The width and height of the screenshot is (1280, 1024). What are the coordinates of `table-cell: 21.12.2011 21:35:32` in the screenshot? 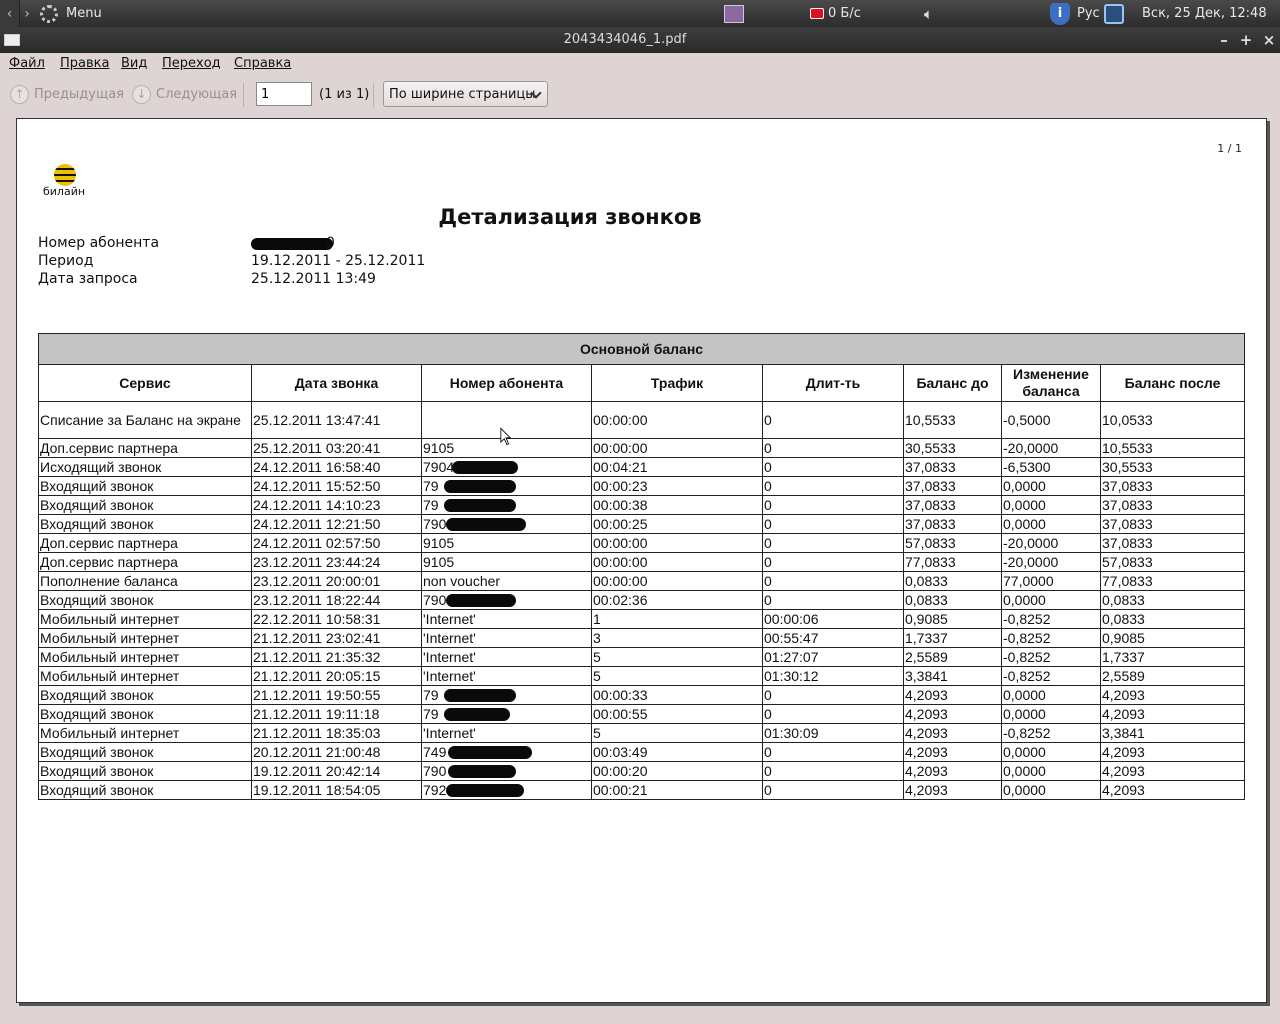 It's located at (336, 657).